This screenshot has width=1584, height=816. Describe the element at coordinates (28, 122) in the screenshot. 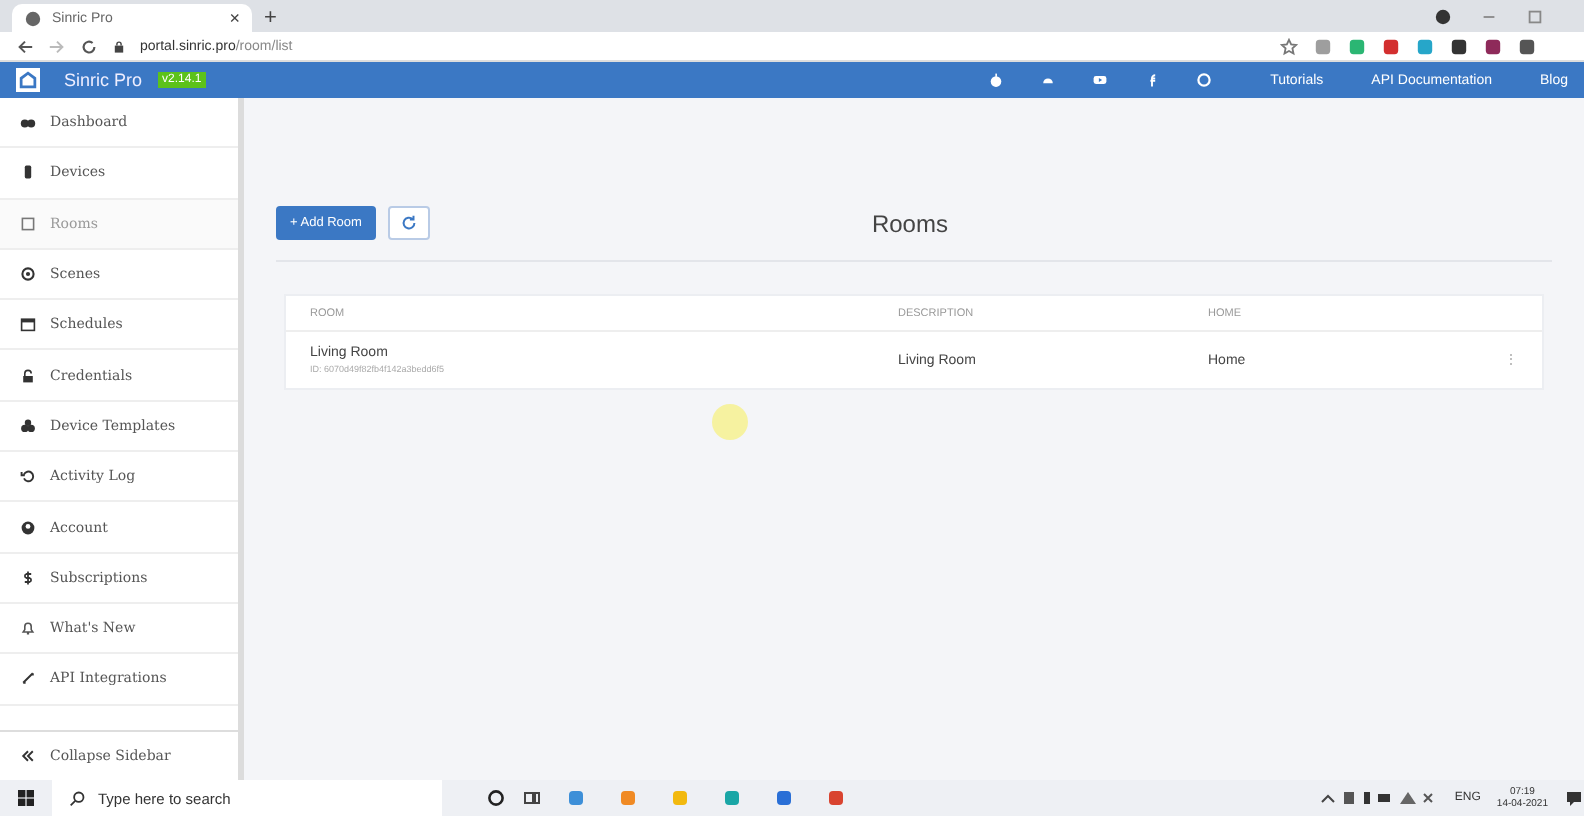

I see `dashboard-icon` at that location.